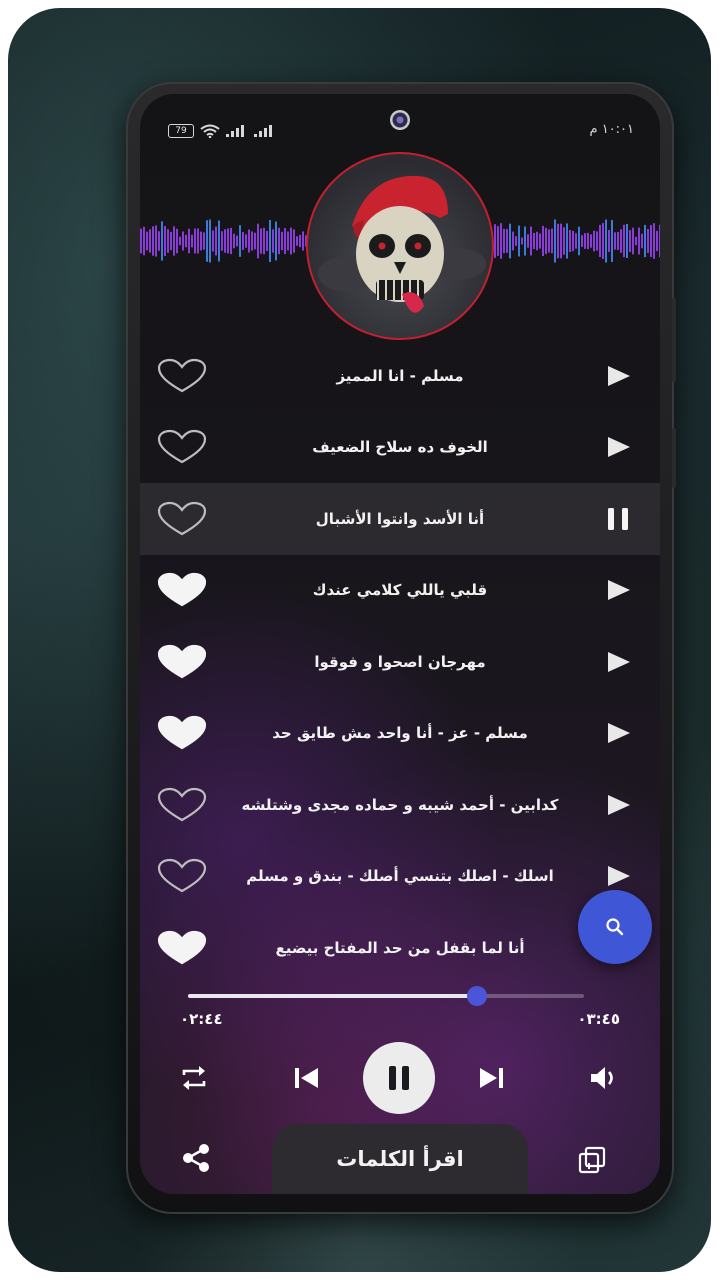 The width and height of the screenshot is (719, 1280). Describe the element at coordinates (477, 996) in the screenshot. I see `seek-bar-handle` at that location.